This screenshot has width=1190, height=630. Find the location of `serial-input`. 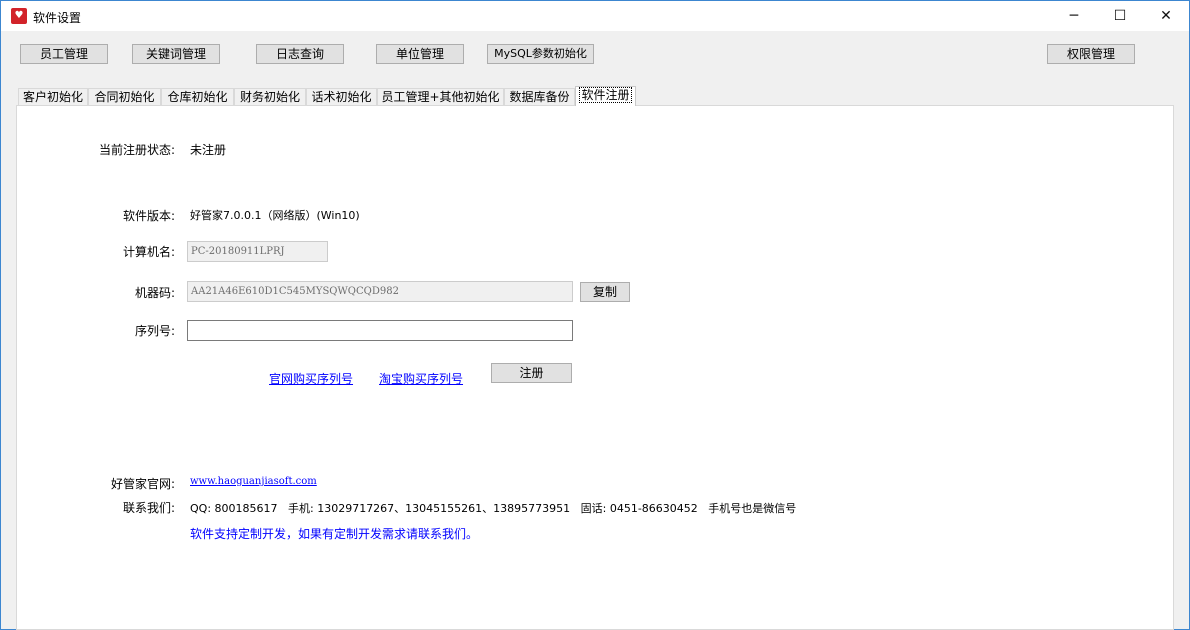

serial-input is located at coordinates (380, 330).